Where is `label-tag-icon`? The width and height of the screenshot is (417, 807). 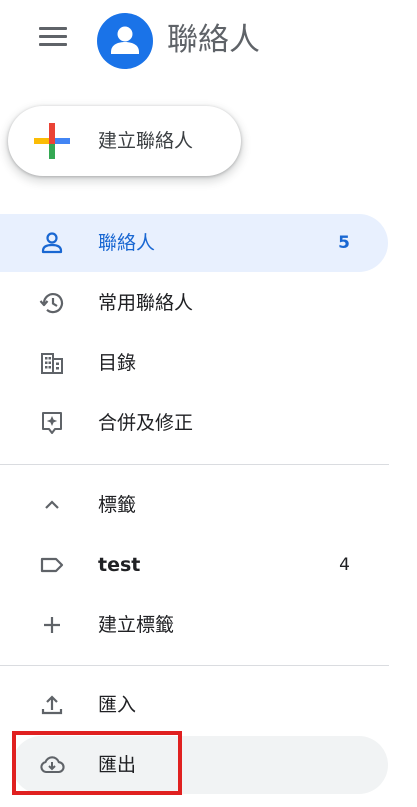
label-tag-icon is located at coordinates (52, 565).